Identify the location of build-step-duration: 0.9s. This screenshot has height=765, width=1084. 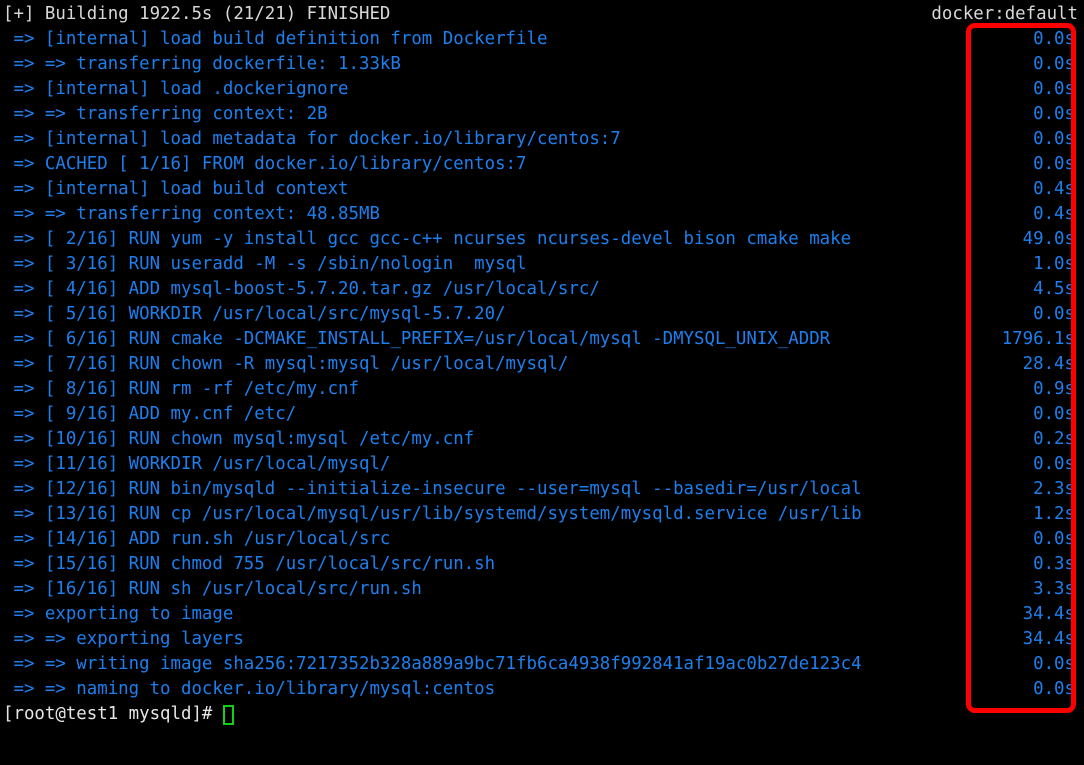
(1054, 389).